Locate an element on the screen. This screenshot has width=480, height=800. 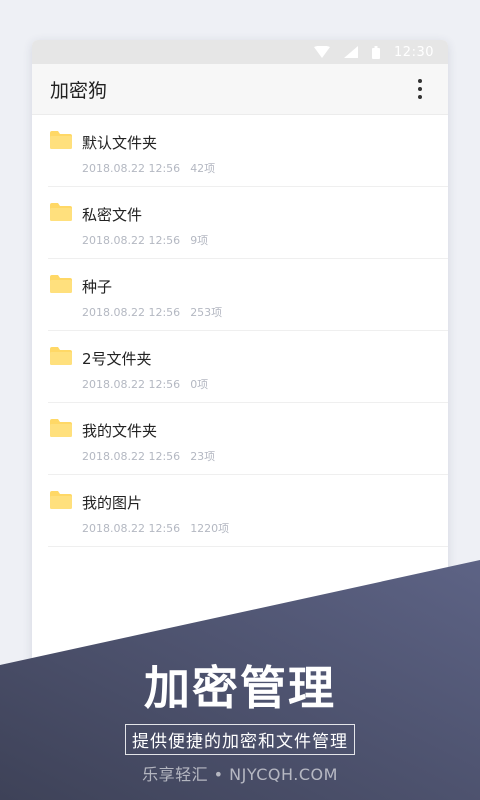
promo-headline: 加密管理 is located at coordinates (240, 688).